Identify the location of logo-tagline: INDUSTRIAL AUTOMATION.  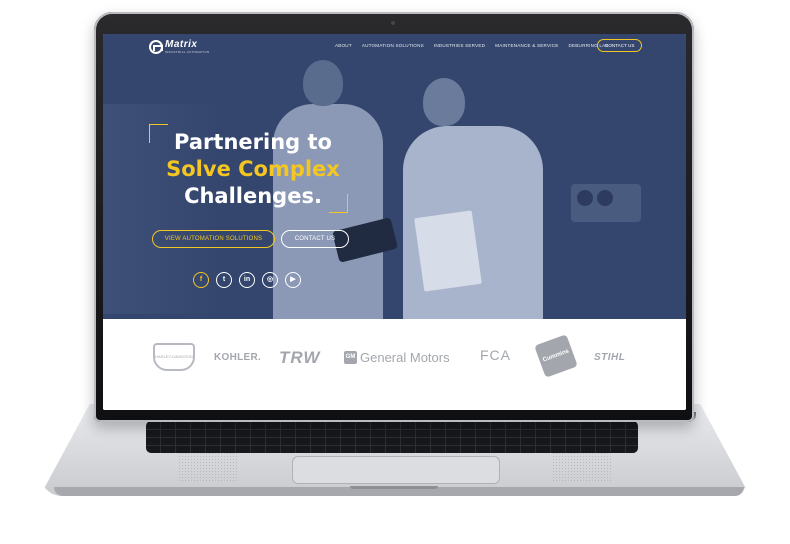
(187, 52).